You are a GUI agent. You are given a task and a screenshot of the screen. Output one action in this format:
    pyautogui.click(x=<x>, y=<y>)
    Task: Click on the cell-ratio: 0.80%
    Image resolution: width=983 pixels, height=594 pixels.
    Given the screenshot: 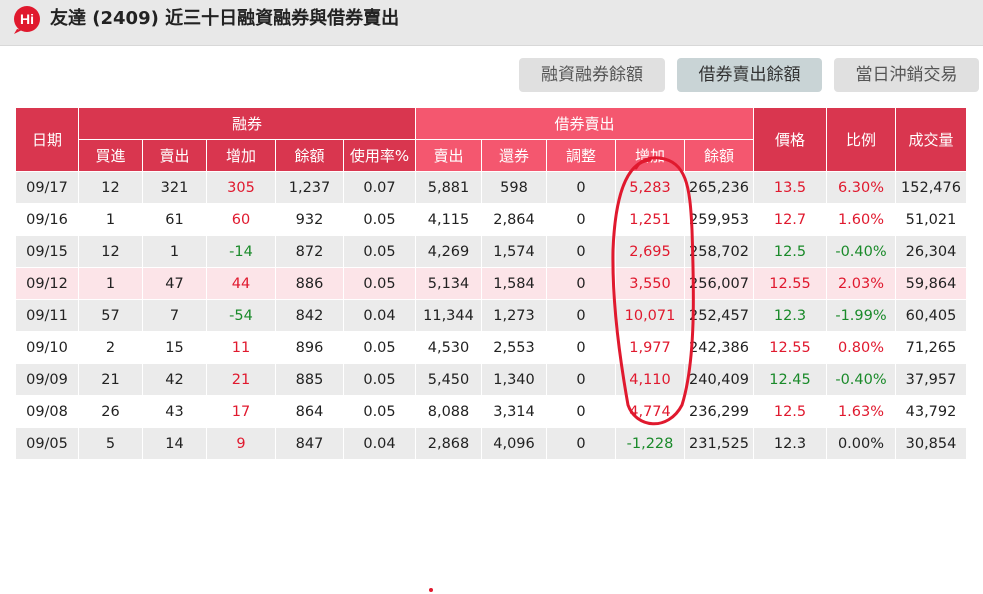 What is the action you would take?
    pyautogui.click(x=861, y=347)
    